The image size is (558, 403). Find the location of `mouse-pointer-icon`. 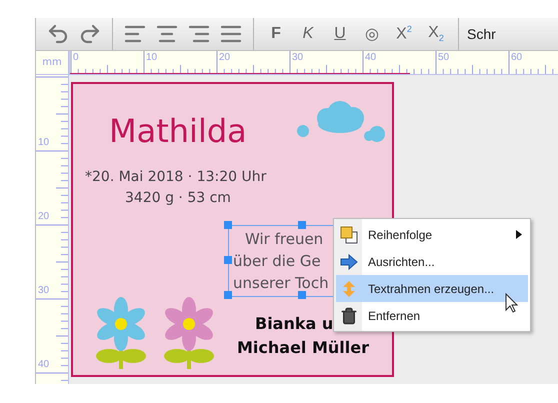

mouse-pointer-icon is located at coordinates (512, 303).